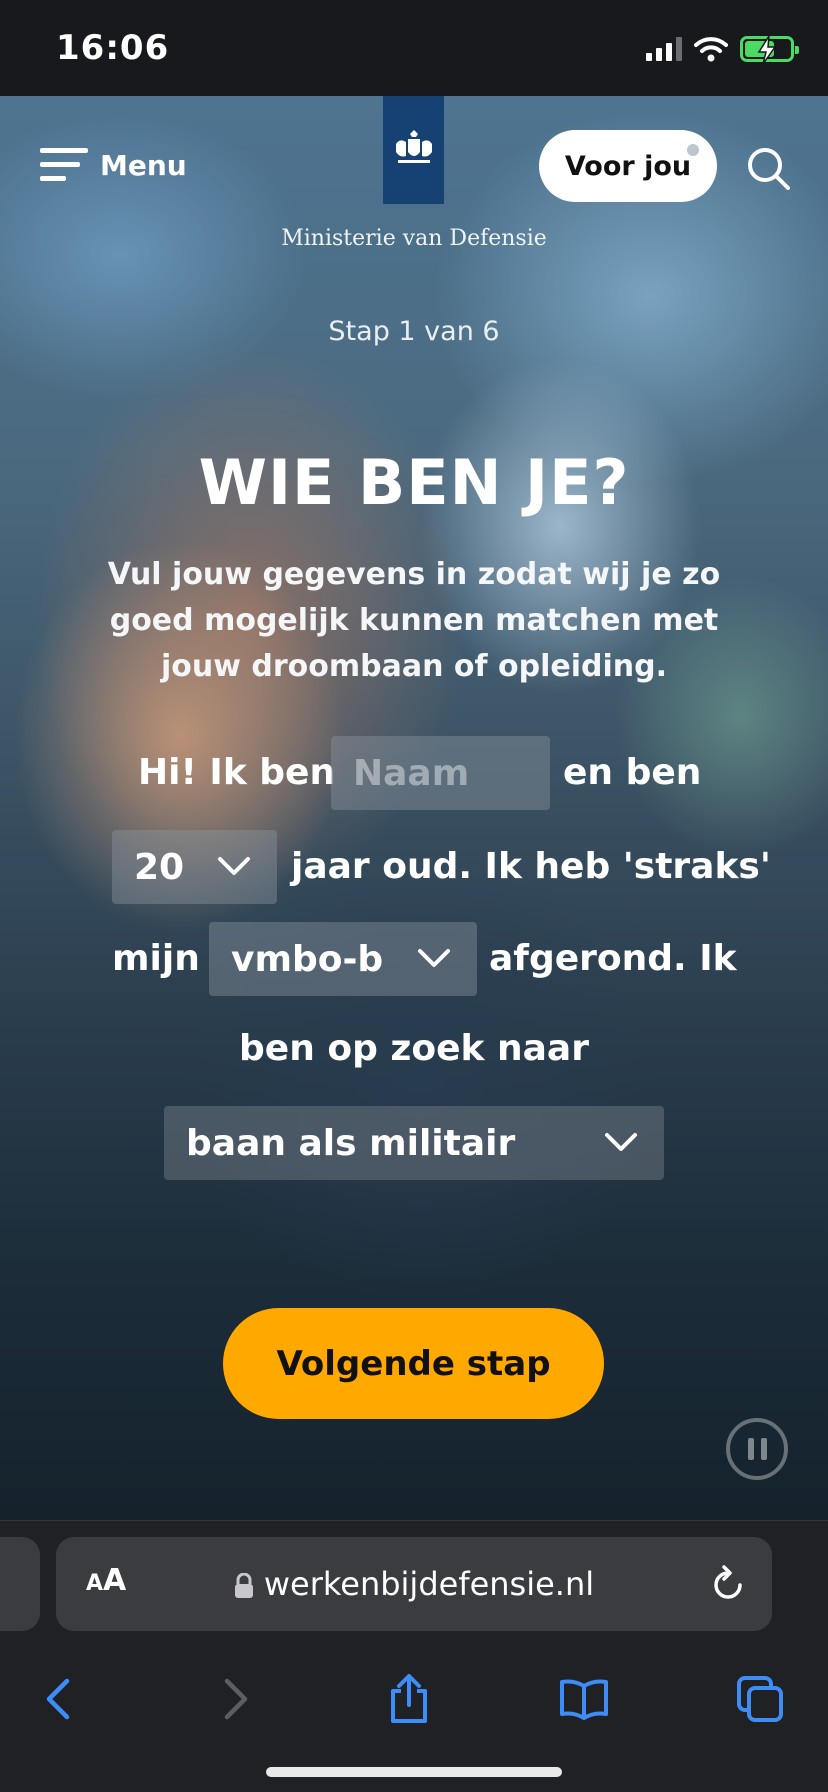 This screenshot has height=1792, width=828. I want to click on back-button, so click(58, 1699).